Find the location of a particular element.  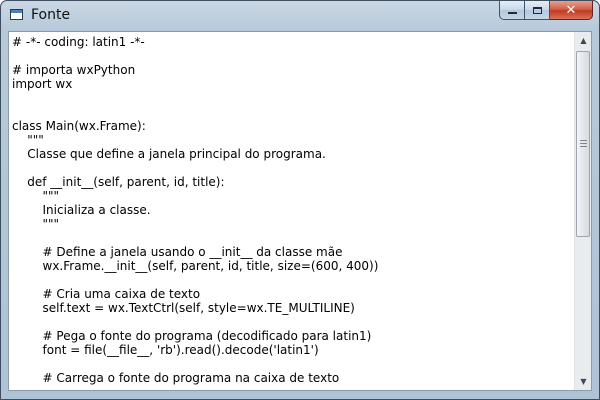

scrollbar-thumb is located at coordinates (583, 144).